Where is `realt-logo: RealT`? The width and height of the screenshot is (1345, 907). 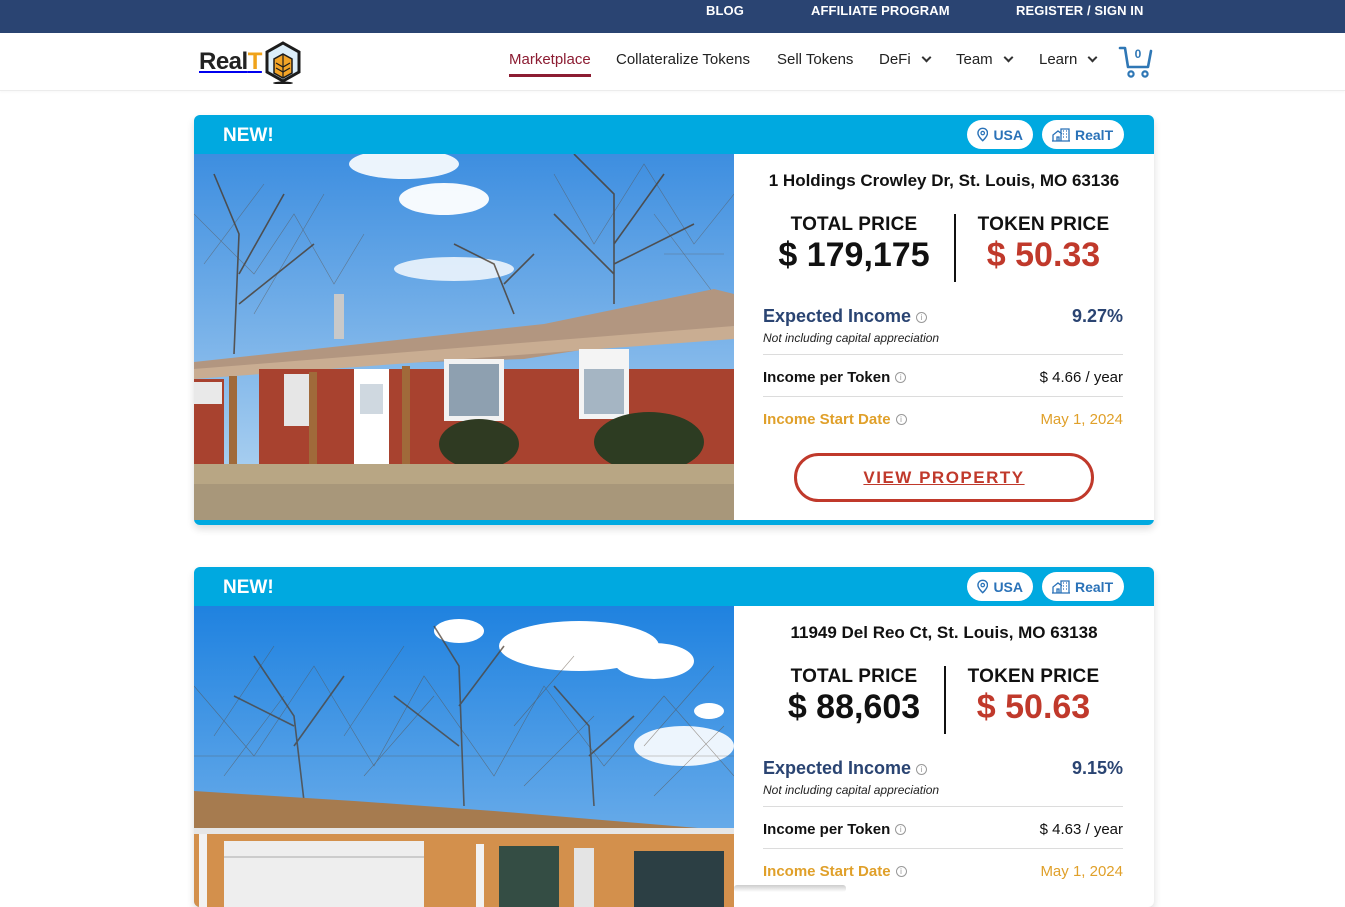 realt-logo: RealT is located at coordinates (251, 62).